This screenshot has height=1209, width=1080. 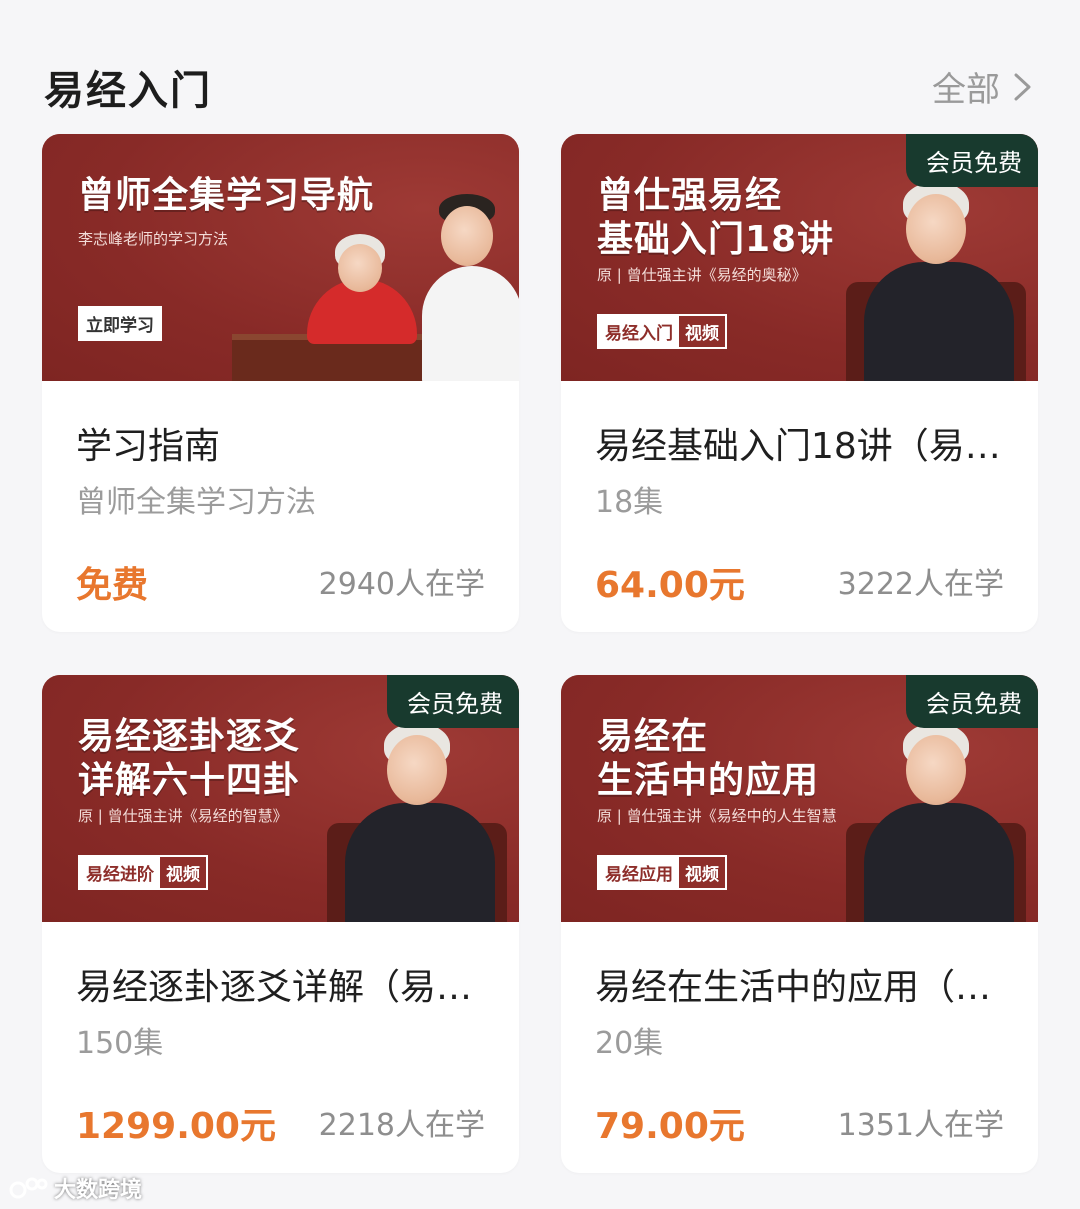 What do you see at coordinates (128, 91) in the screenshot?
I see `section-title: 易经入门` at bounding box center [128, 91].